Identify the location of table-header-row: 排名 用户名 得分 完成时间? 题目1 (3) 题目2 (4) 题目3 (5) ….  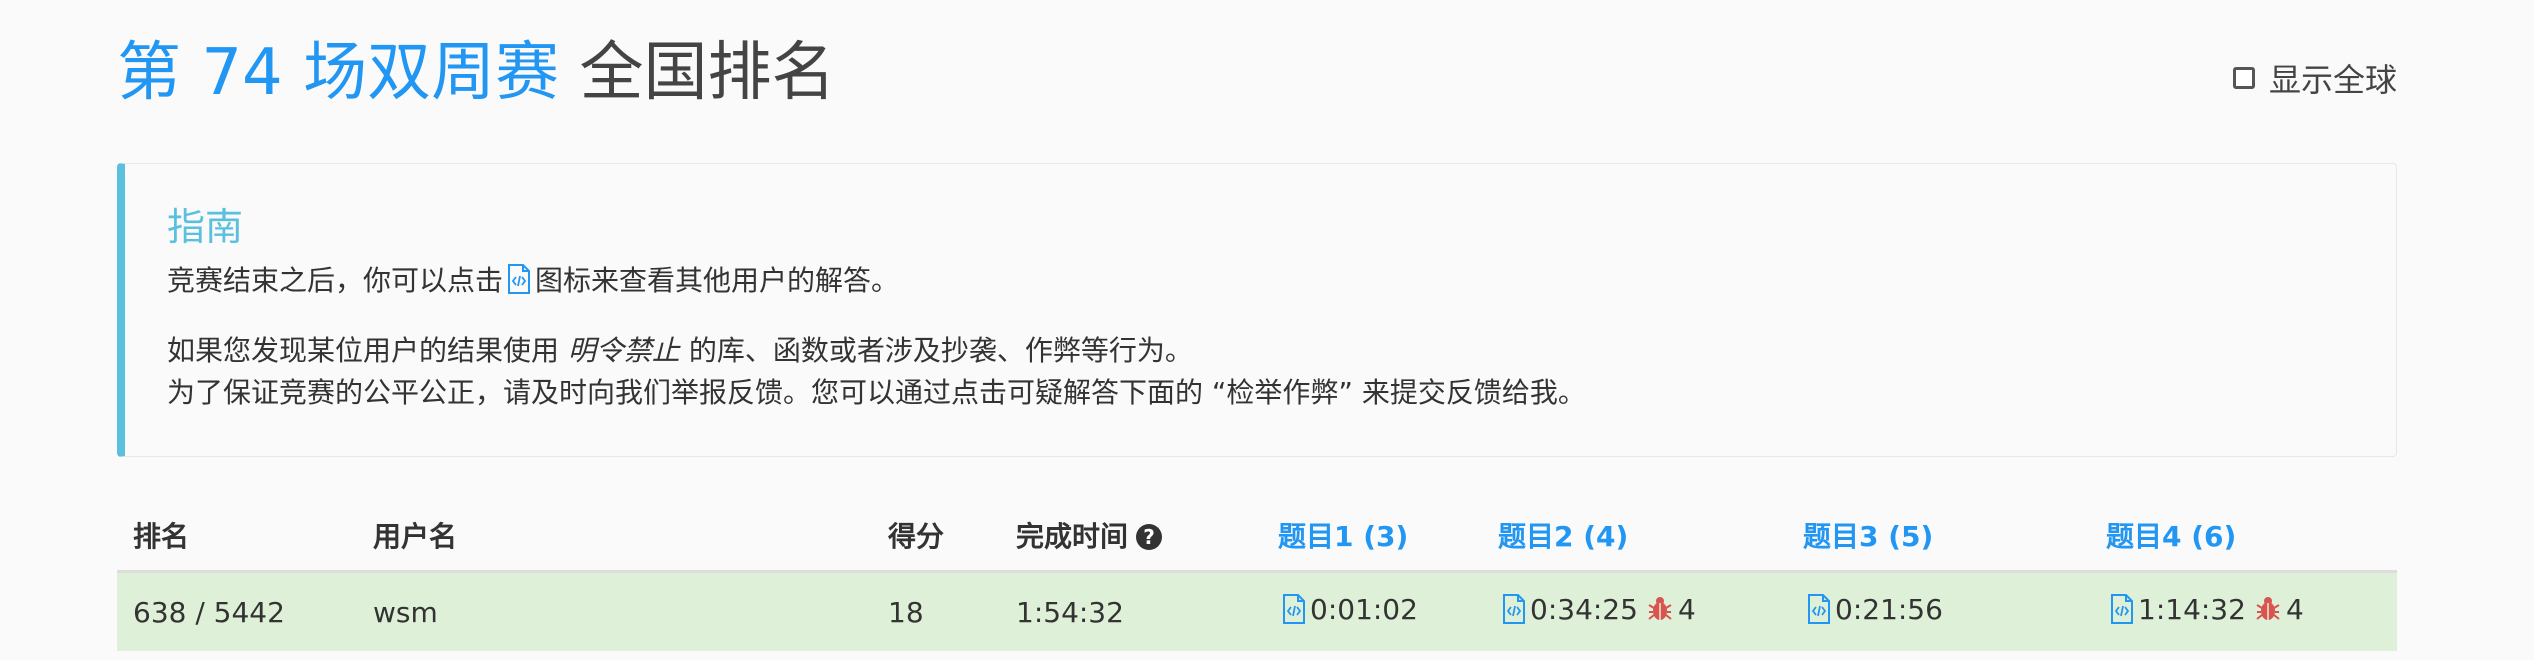
(1257, 536).